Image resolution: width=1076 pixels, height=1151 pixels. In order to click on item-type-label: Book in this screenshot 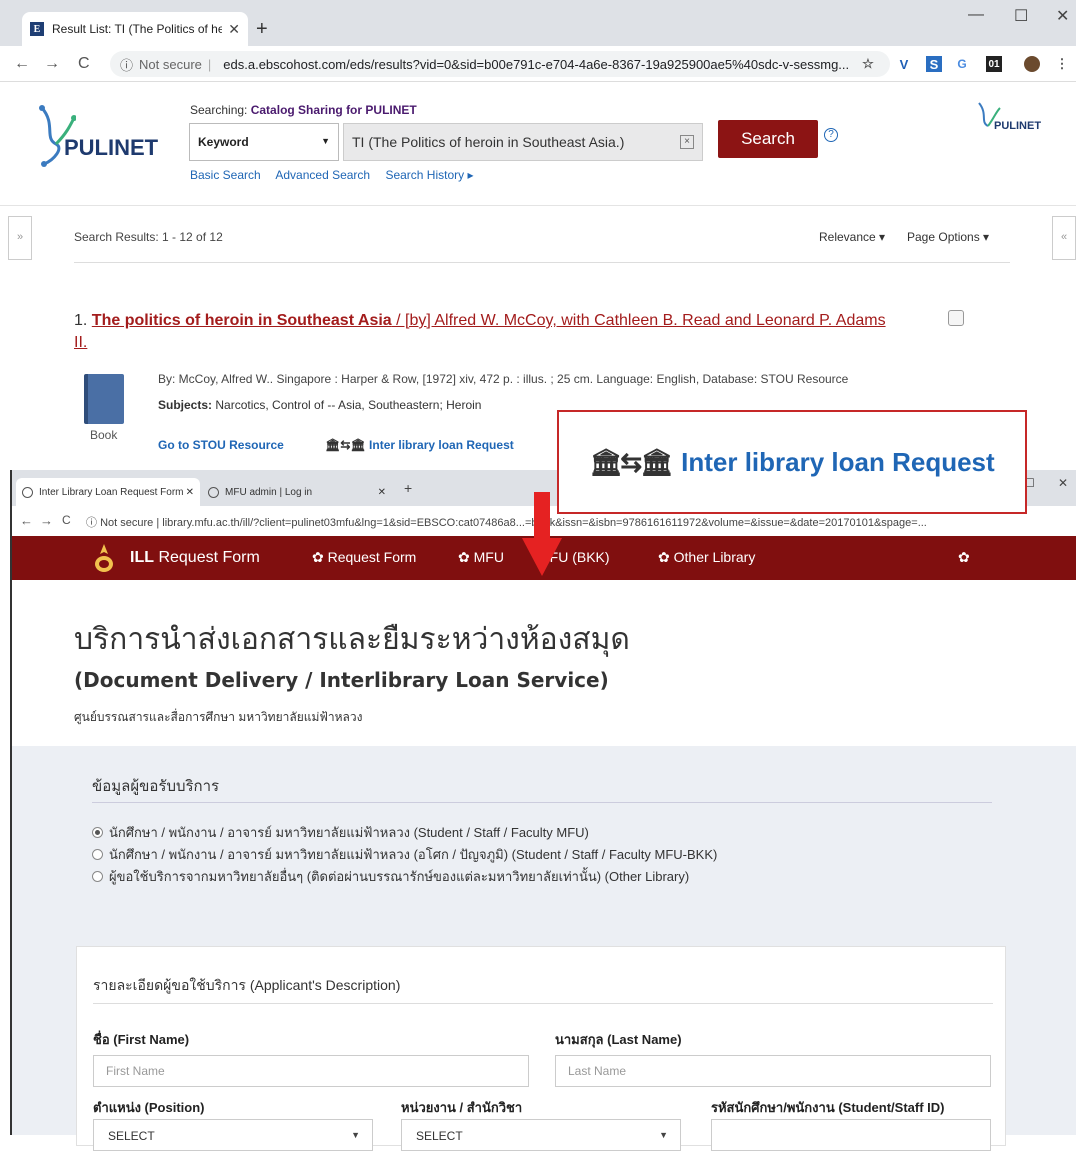, I will do `click(104, 435)`.